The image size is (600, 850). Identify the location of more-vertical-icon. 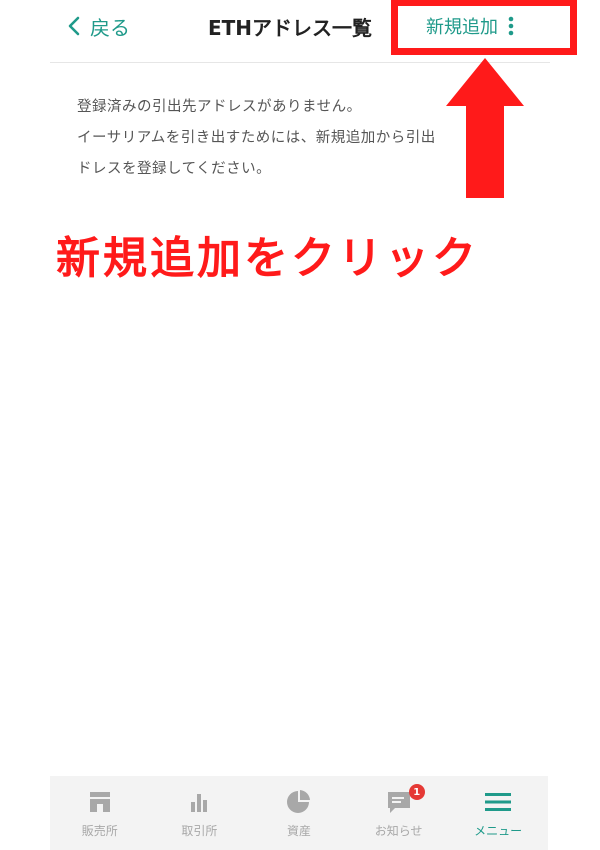
(511, 26).